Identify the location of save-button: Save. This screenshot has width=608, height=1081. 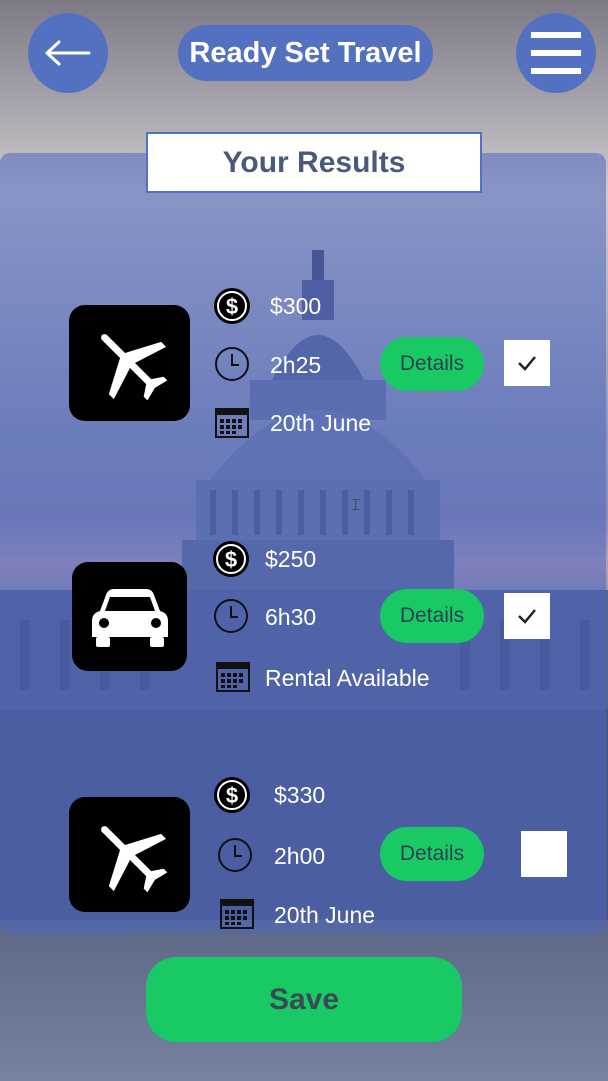
(304, 999).